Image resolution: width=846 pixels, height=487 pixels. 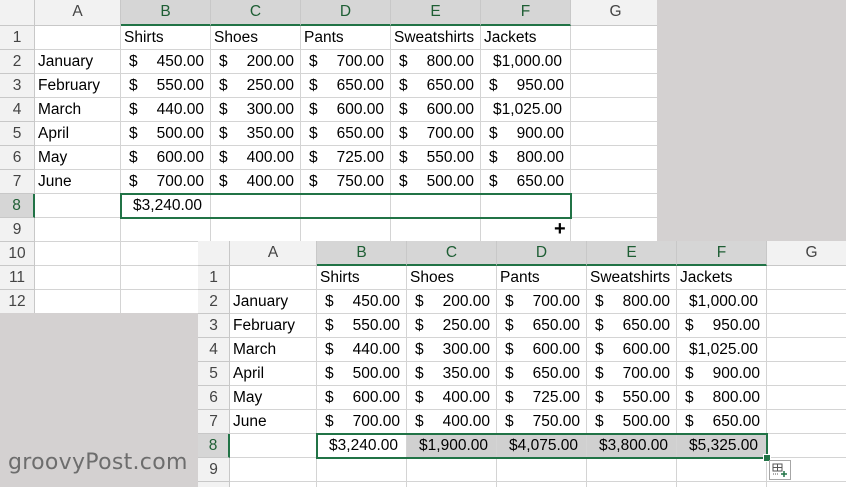 I want to click on cell-b6: $600.00, so click(x=362, y=398).